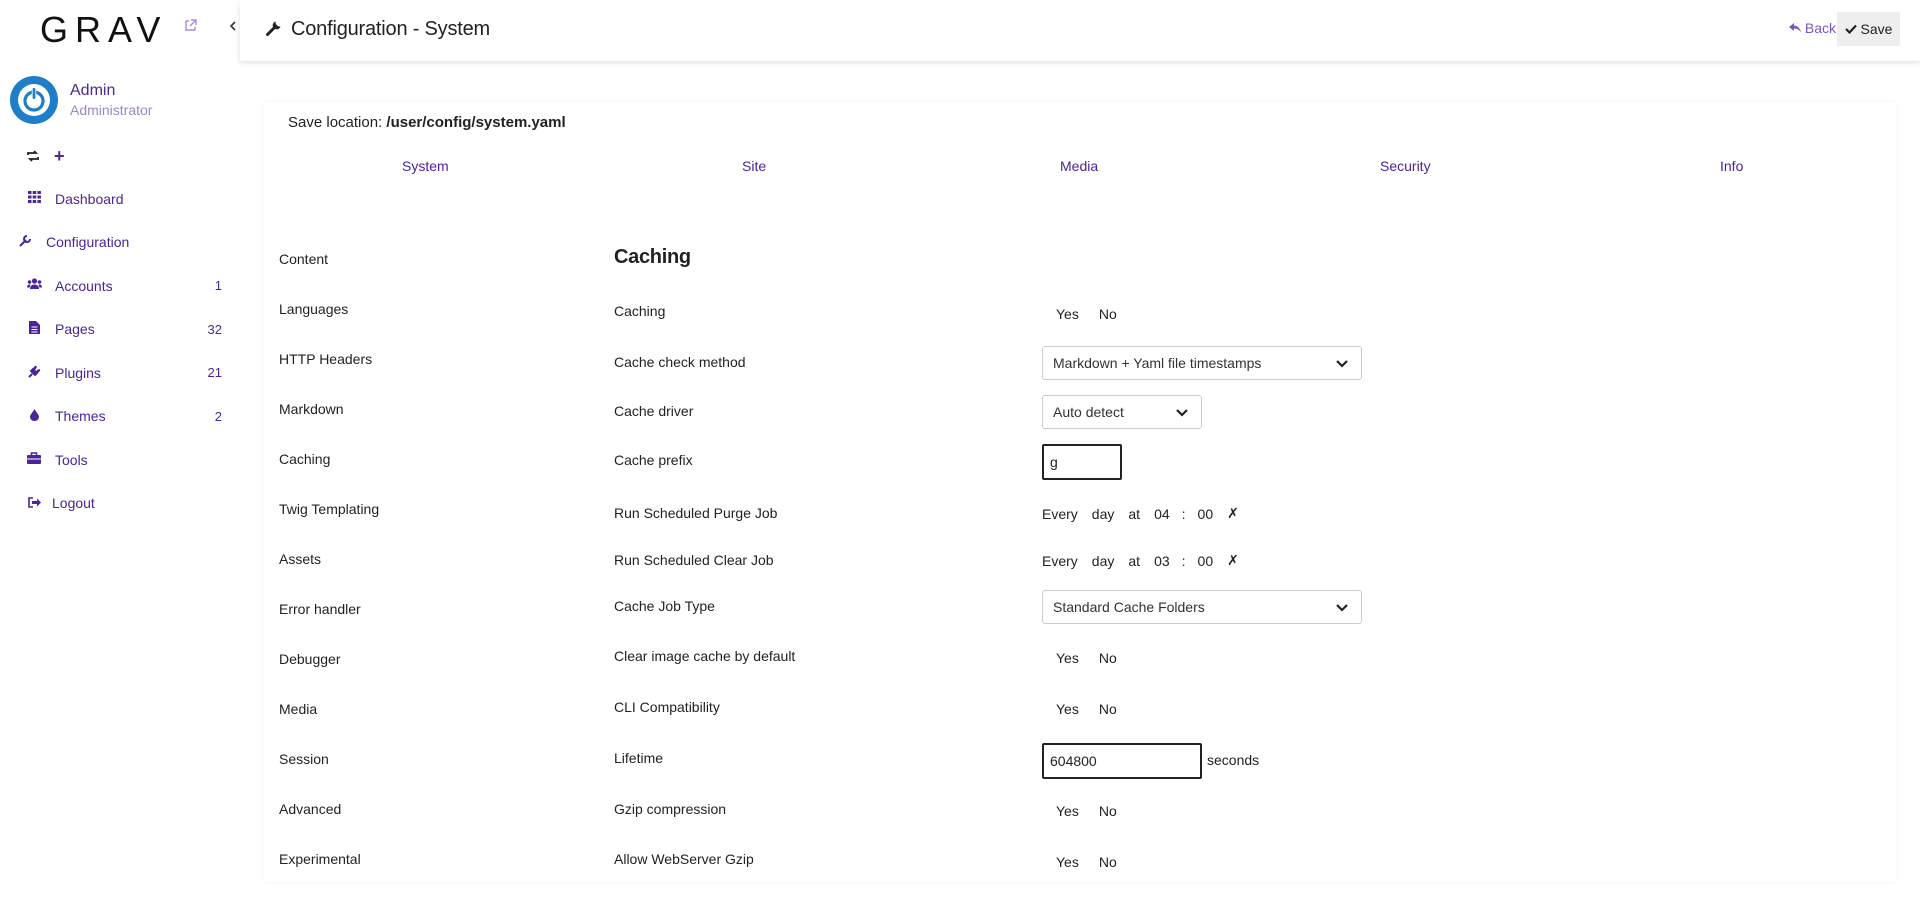 This screenshot has width=1920, height=901. Describe the element at coordinates (120, 373) in the screenshot. I see `nav-item-plugins: Plugins 21` at that location.